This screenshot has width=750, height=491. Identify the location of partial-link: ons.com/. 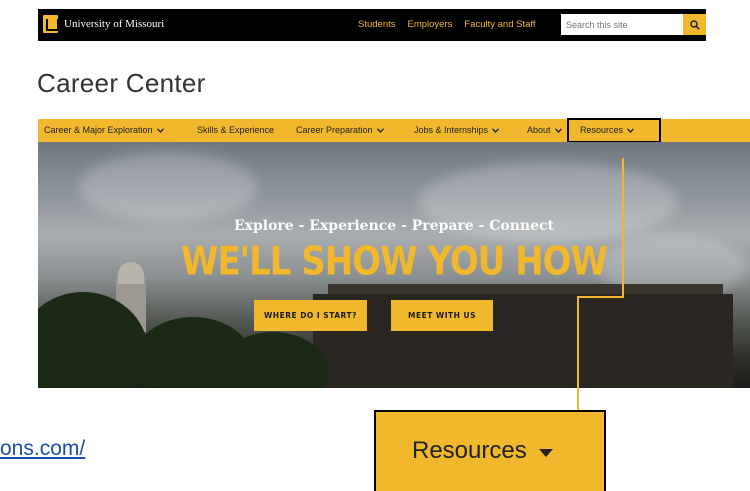
(42, 449).